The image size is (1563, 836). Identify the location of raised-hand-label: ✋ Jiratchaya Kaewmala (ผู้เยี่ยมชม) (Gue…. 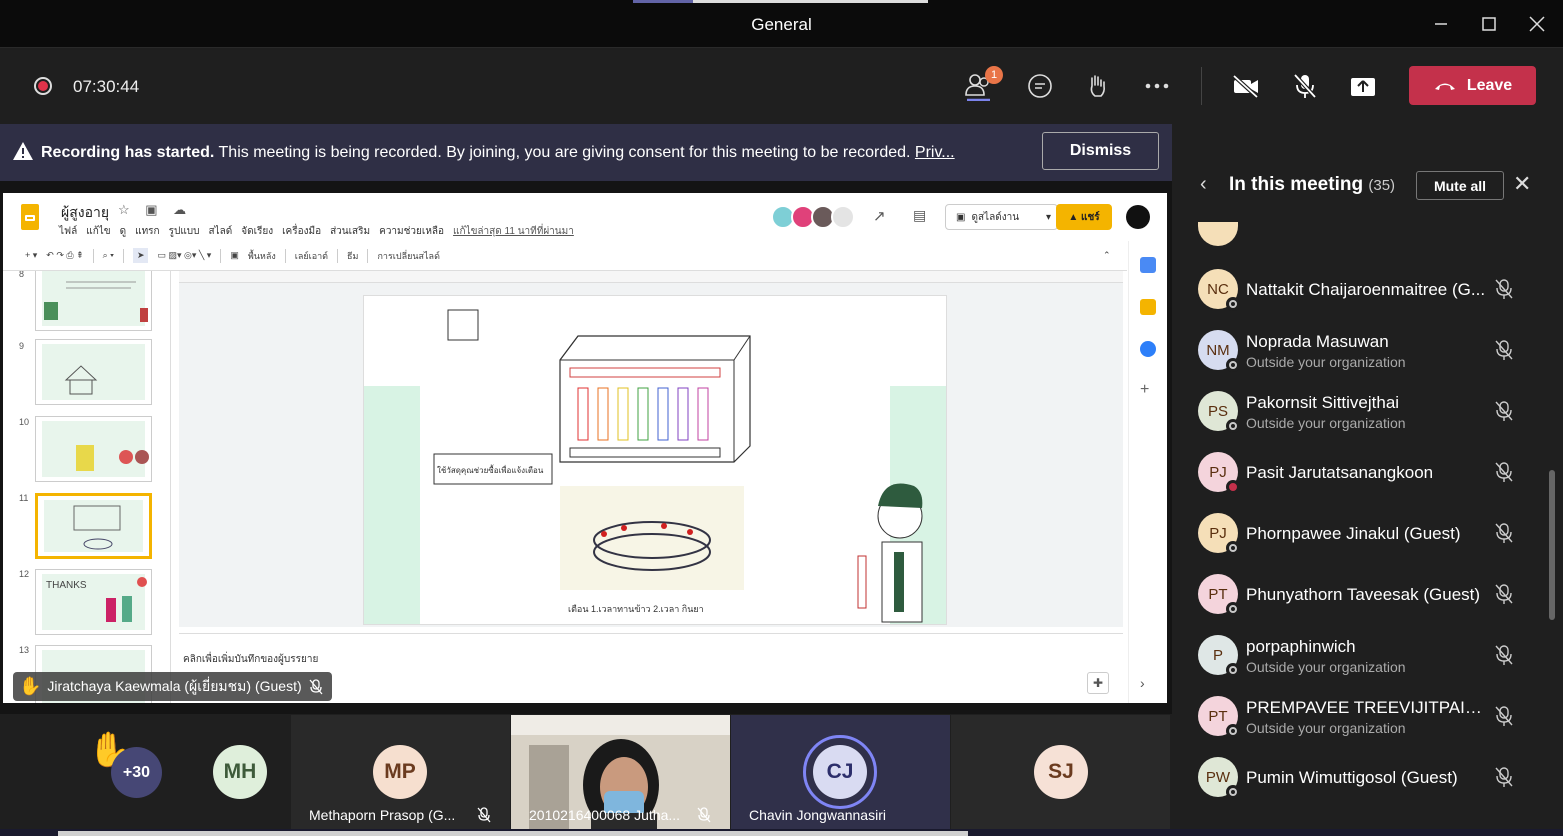
(172, 686).